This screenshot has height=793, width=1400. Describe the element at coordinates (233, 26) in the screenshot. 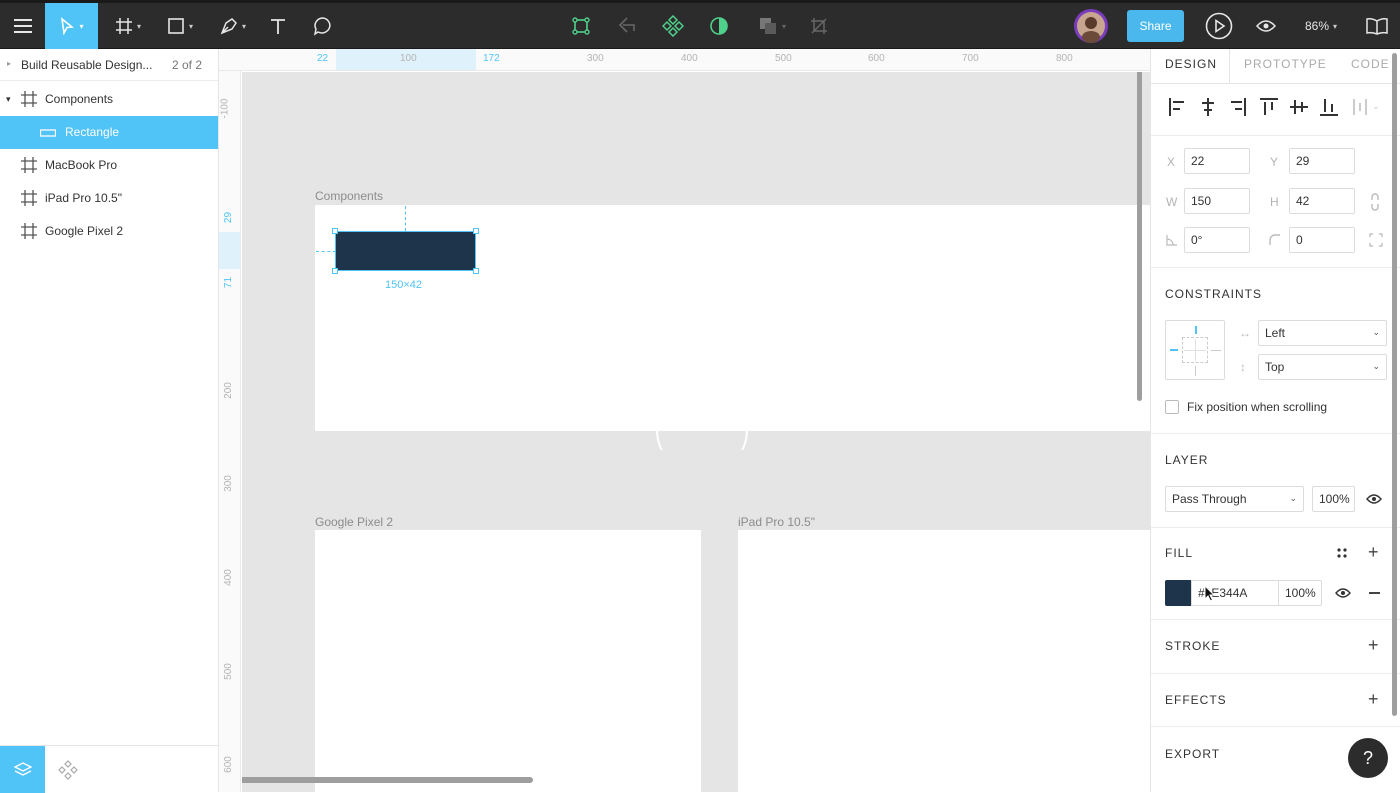

I see `pen-tool-icon: ▾` at that location.